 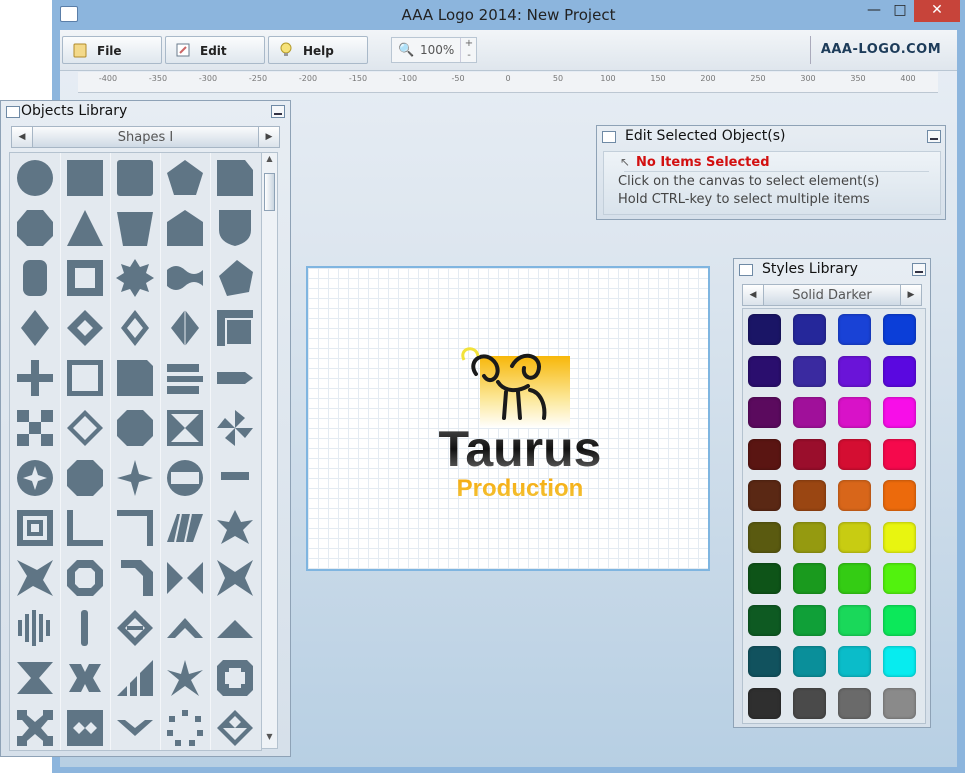 What do you see at coordinates (35, 328) in the screenshot?
I see `shape-tile-diamond` at bounding box center [35, 328].